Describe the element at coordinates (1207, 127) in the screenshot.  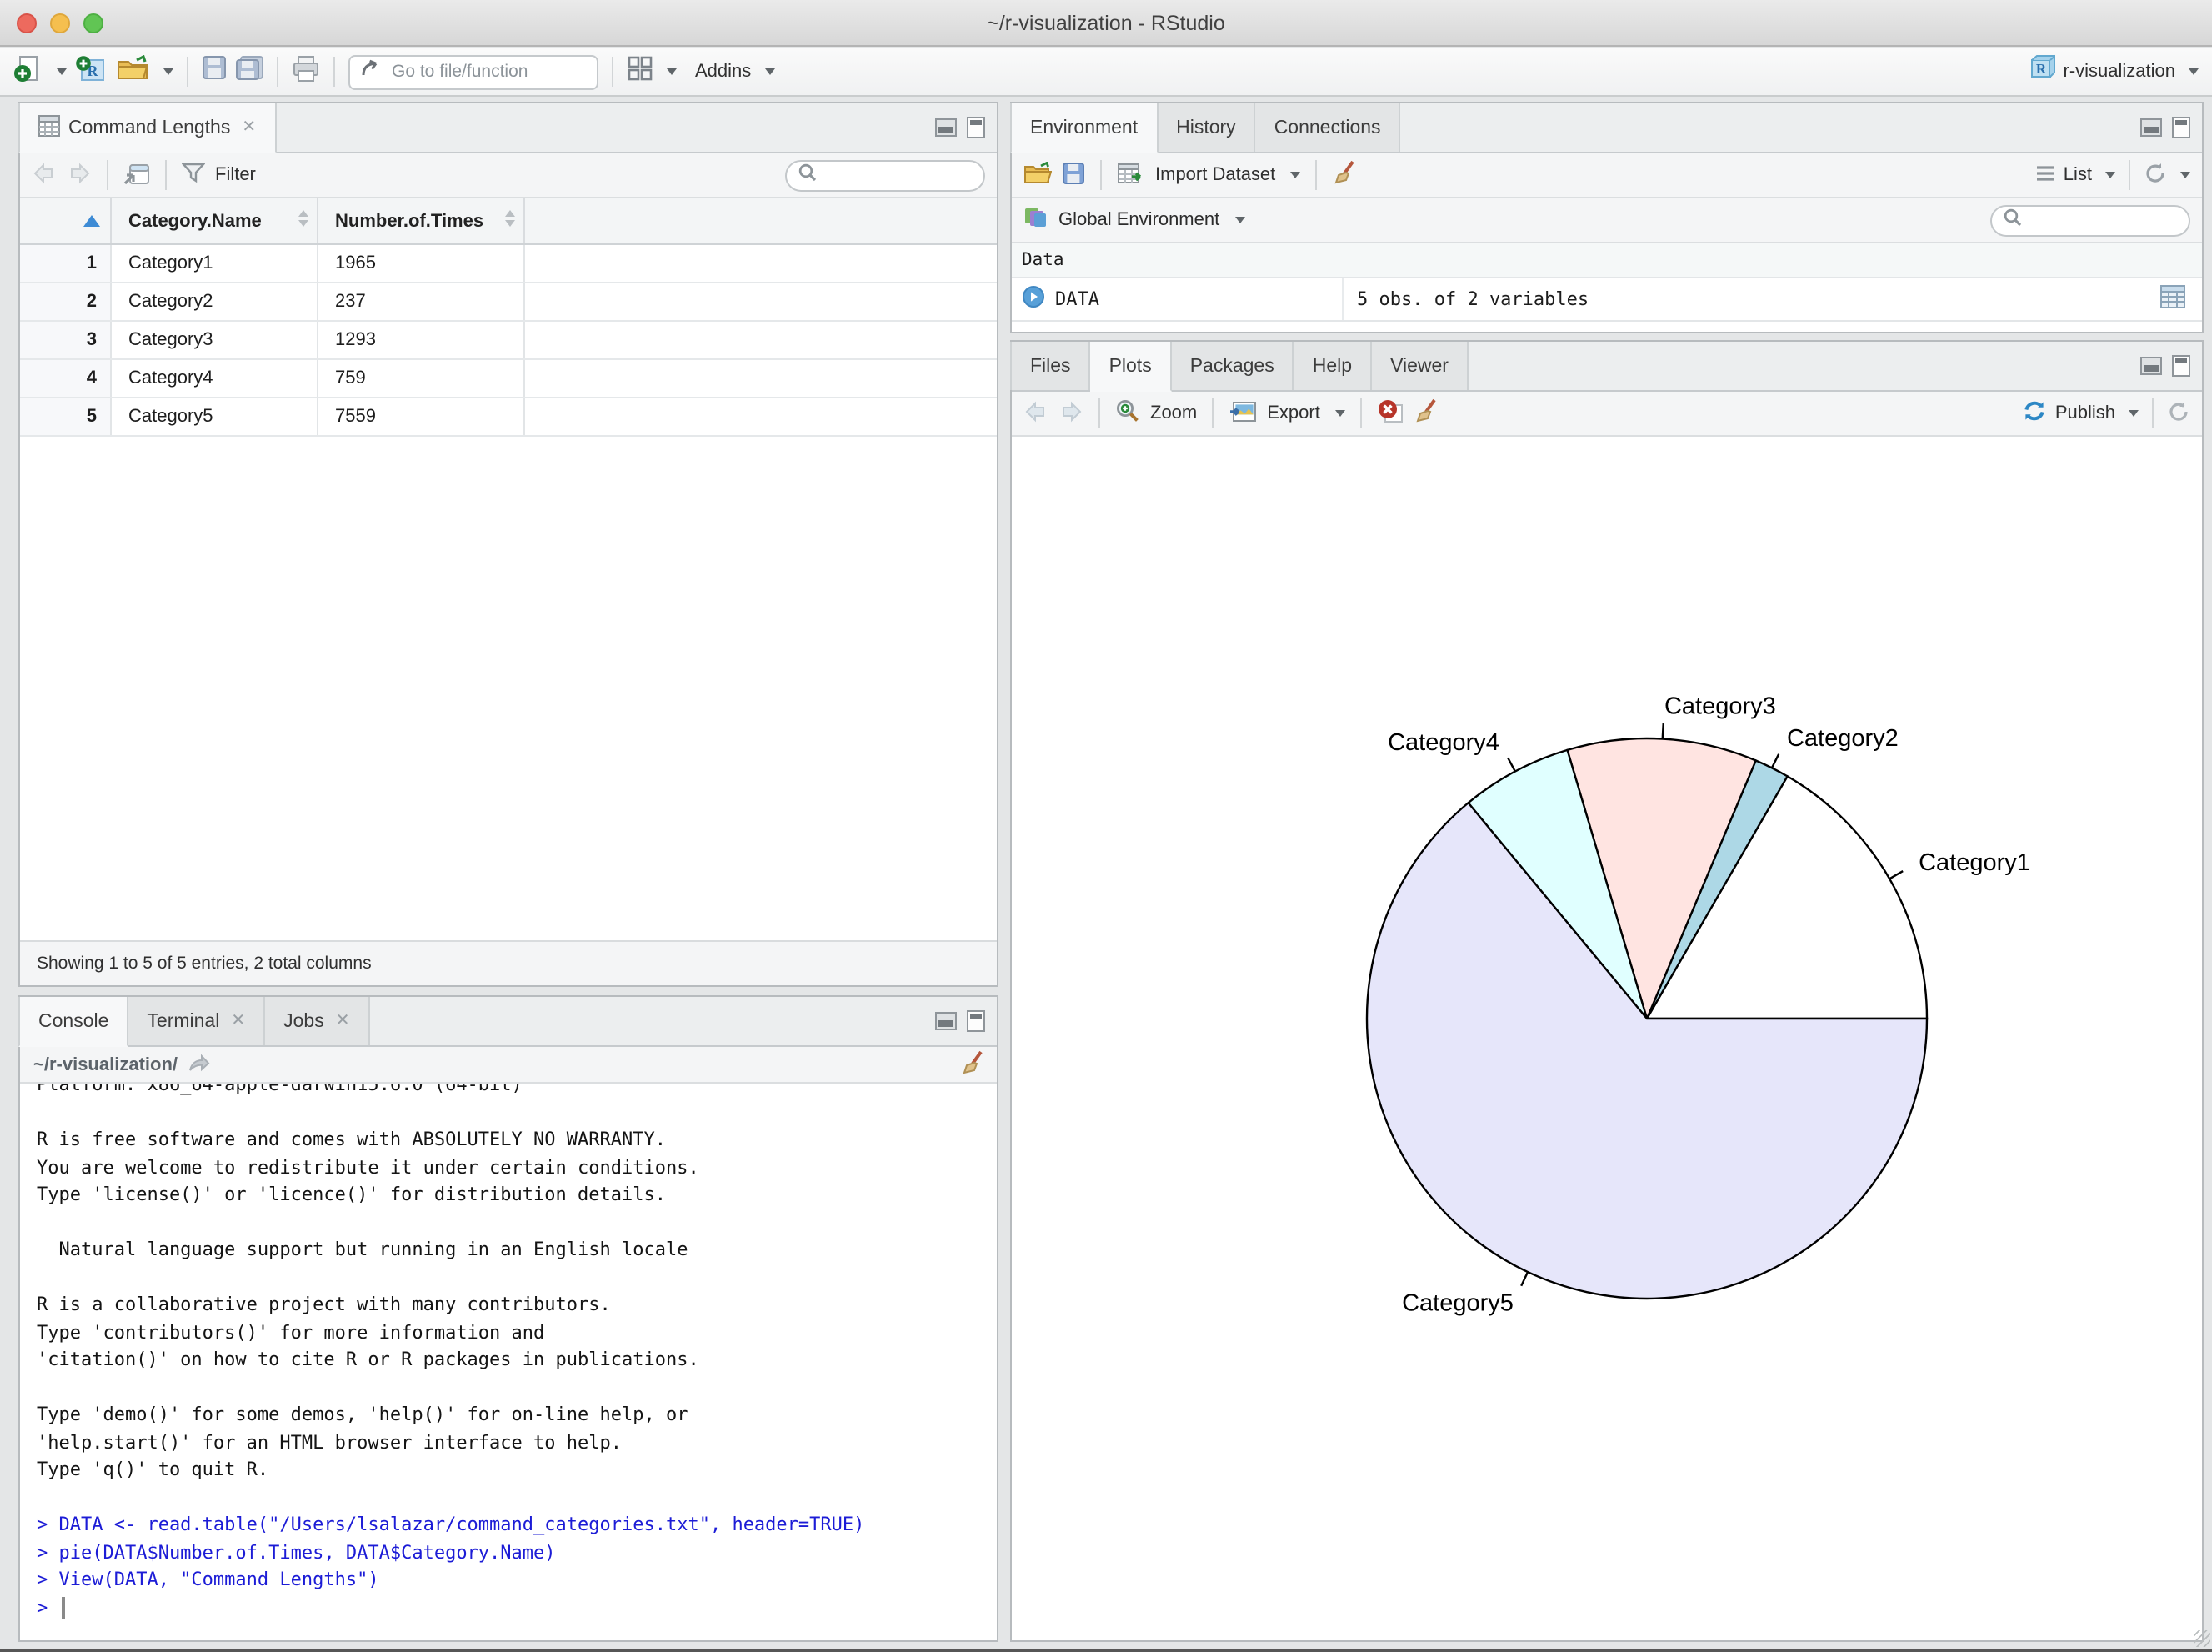
I see `tab-history: History` at that location.